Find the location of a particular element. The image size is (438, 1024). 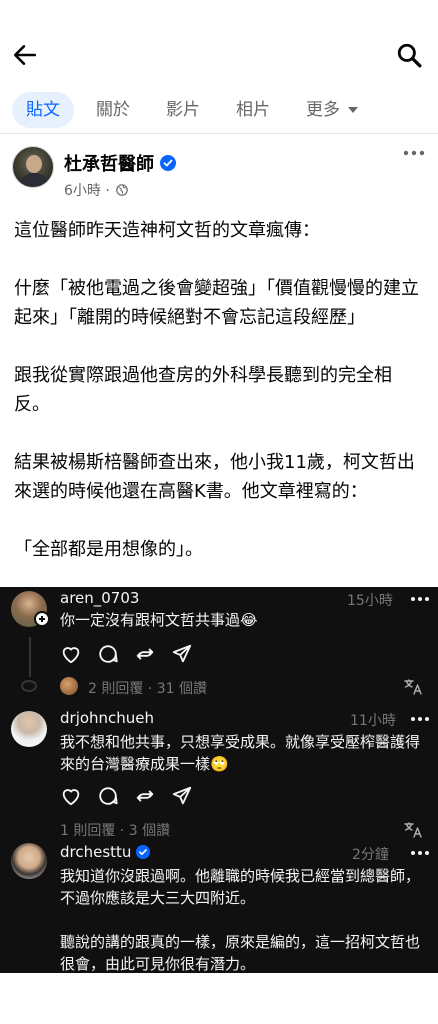

post-meta: 6小時 · is located at coordinates (96, 190).